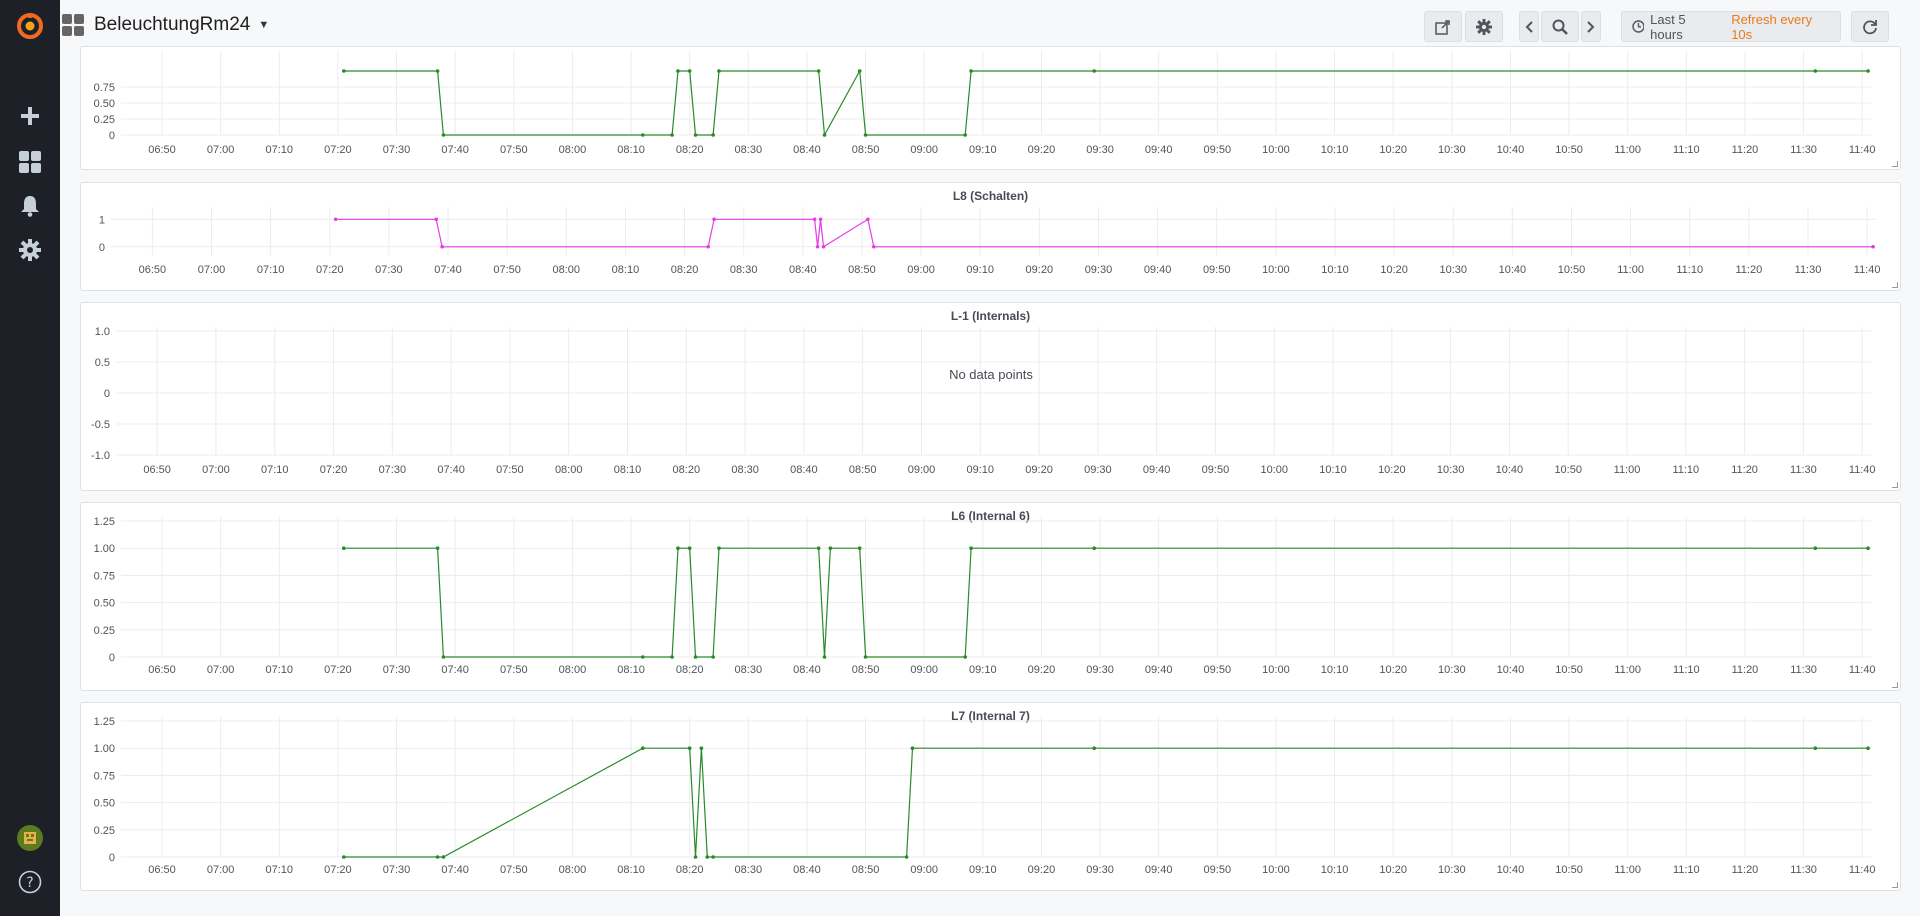 The height and width of the screenshot is (916, 1920). What do you see at coordinates (1731, 26) in the screenshot?
I see `time-range-picker: Last 5 hours Refresh every 10s` at bounding box center [1731, 26].